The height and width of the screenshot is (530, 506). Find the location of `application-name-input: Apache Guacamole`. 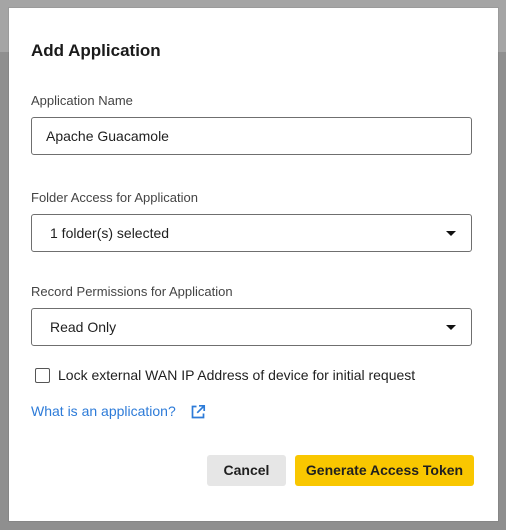

application-name-input: Apache Guacamole is located at coordinates (251, 136).